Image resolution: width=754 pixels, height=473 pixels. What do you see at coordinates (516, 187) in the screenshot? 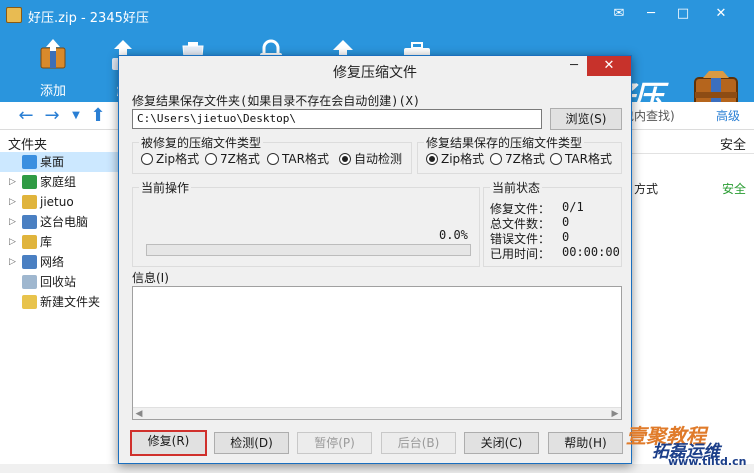
I see `current-status-title: 当前状态` at bounding box center [516, 187].